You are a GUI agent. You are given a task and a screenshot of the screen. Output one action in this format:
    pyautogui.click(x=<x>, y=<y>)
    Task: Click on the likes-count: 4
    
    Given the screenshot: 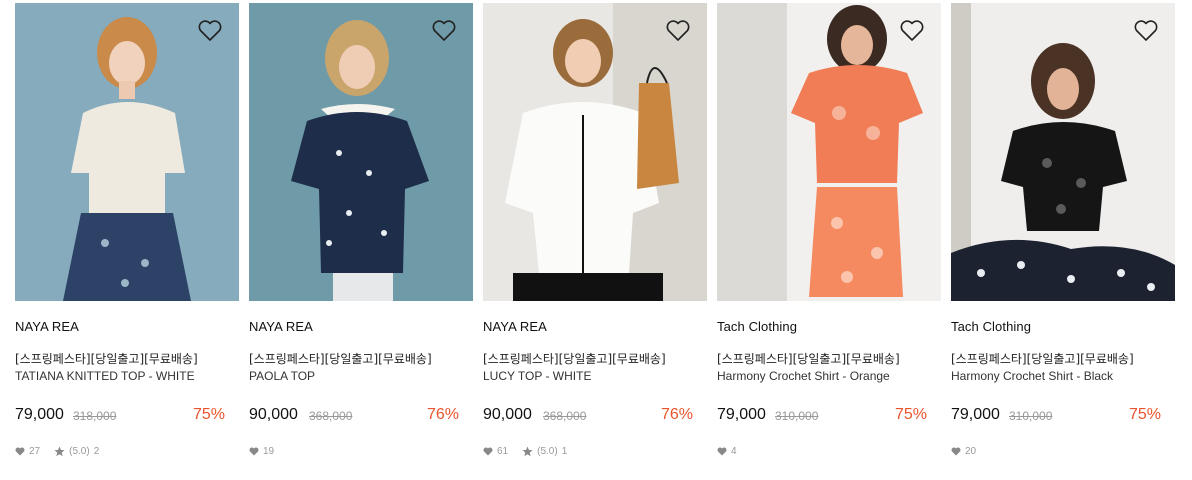 What is the action you would take?
    pyautogui.click(x=734, y=451)
    